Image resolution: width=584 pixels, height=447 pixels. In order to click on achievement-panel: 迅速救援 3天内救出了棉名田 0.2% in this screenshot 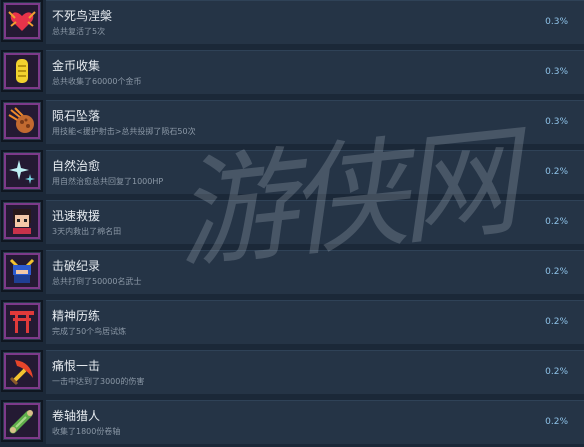, I will do `click(315, 222)`.